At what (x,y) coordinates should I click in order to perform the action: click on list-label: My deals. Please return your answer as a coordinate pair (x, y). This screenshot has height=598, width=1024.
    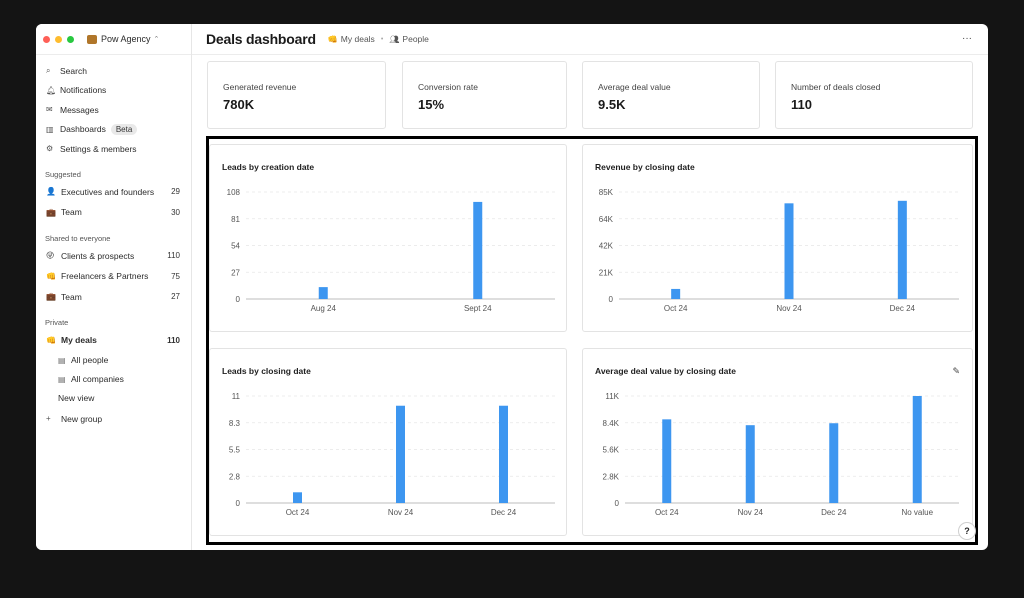
    Looking at the image, I should click on (79, 340).